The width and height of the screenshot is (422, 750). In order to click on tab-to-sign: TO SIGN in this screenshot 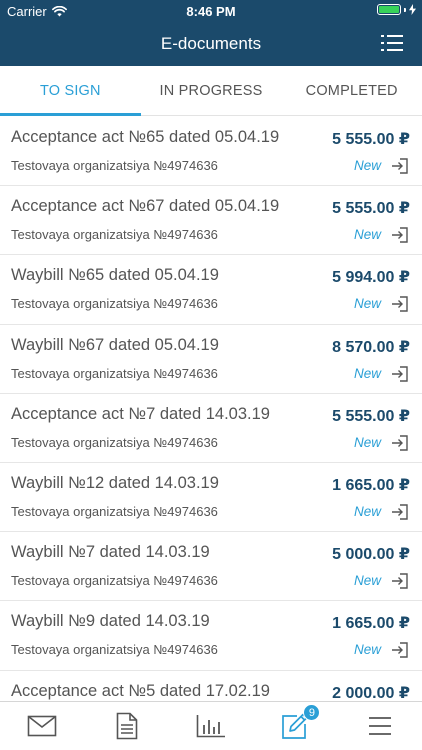, I will do `click(70, 91)`.